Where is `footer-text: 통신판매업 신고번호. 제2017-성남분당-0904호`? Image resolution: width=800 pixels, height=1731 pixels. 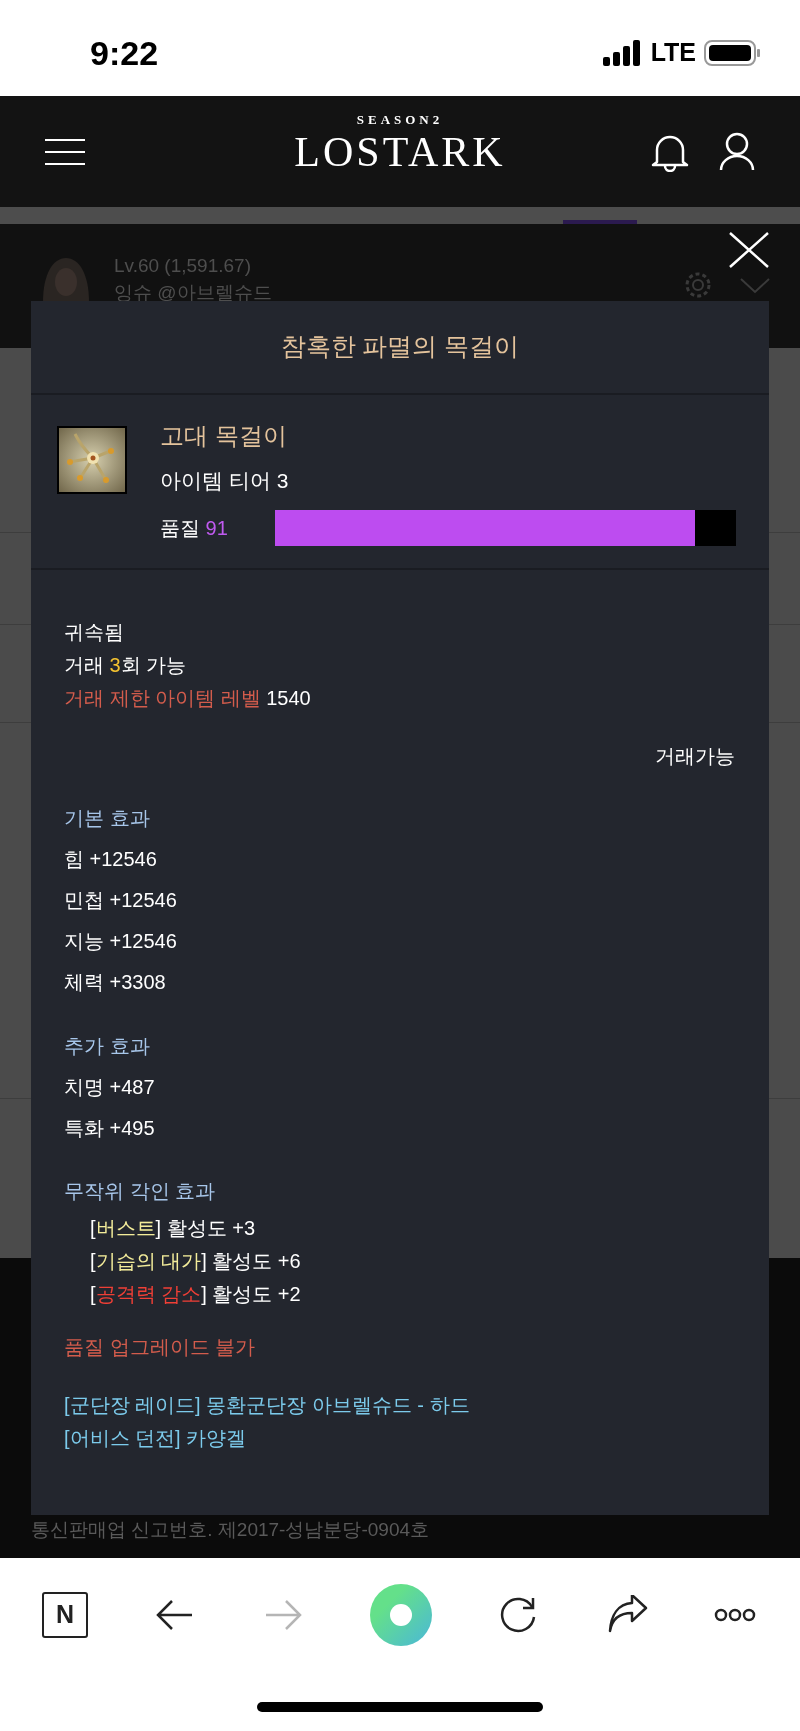 footer-text: 통신판매업 신고번호. 제2017-성남분당-0904호 is located at coordinates (231, 1530).